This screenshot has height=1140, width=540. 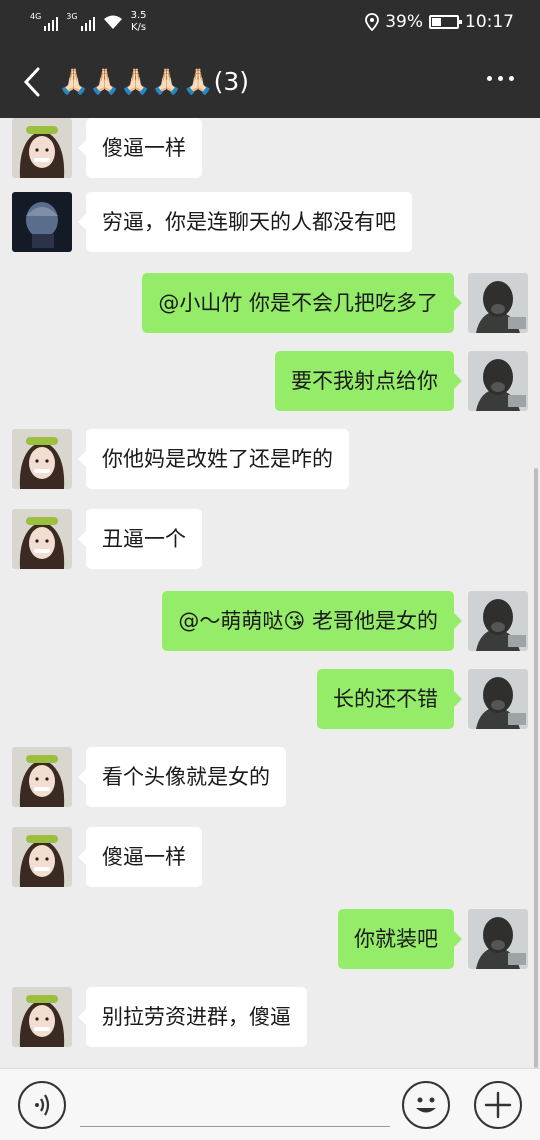 I want to click on emoji-icon, so click(x=426, y=1105).